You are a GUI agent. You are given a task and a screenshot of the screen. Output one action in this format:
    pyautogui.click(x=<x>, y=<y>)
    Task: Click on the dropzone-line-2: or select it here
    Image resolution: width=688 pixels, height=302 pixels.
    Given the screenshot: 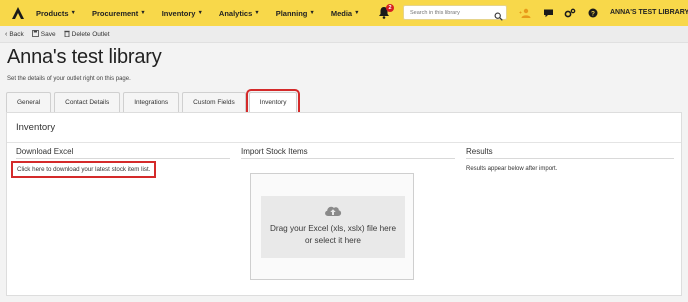 What is the action you would take?
    pyautogui.click(x=333, y=240)
    